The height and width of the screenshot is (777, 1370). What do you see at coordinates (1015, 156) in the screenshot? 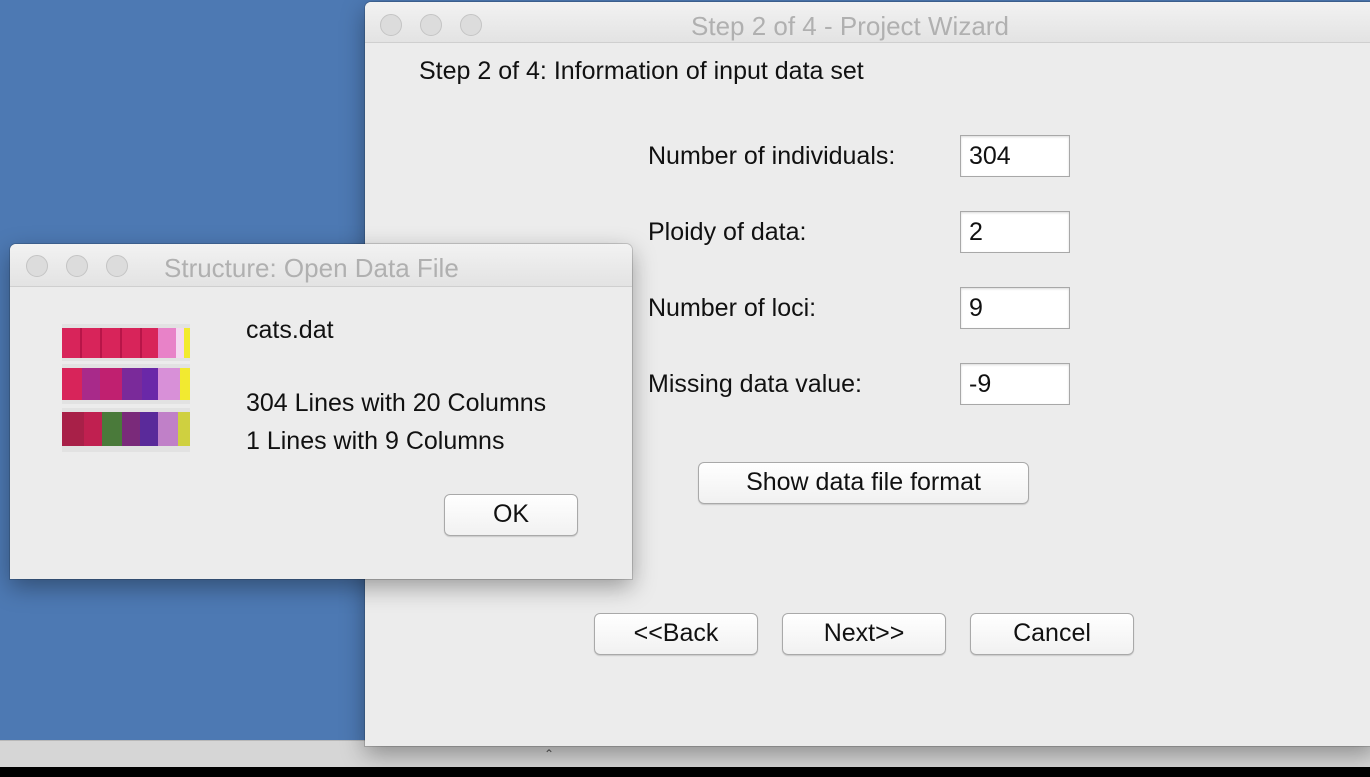
I see `individuals-input: 304` at bounding box center [1015, 156].